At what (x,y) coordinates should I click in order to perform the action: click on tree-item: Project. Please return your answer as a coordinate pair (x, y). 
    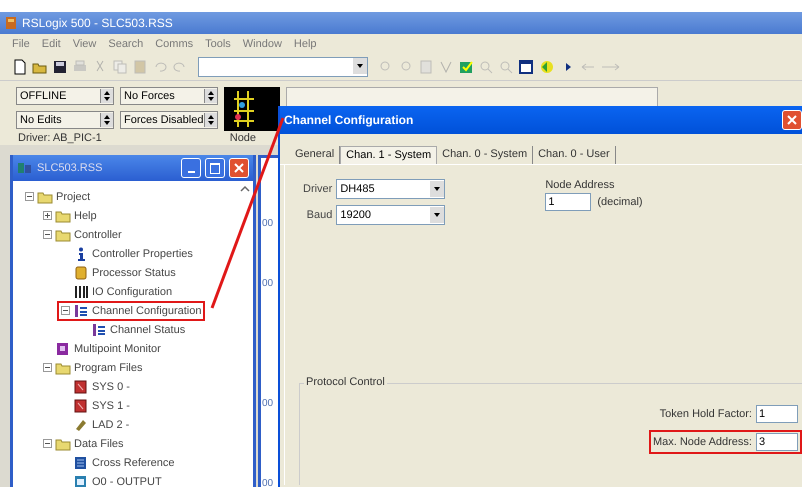
    Looking at the image, I should click on (57, 196).